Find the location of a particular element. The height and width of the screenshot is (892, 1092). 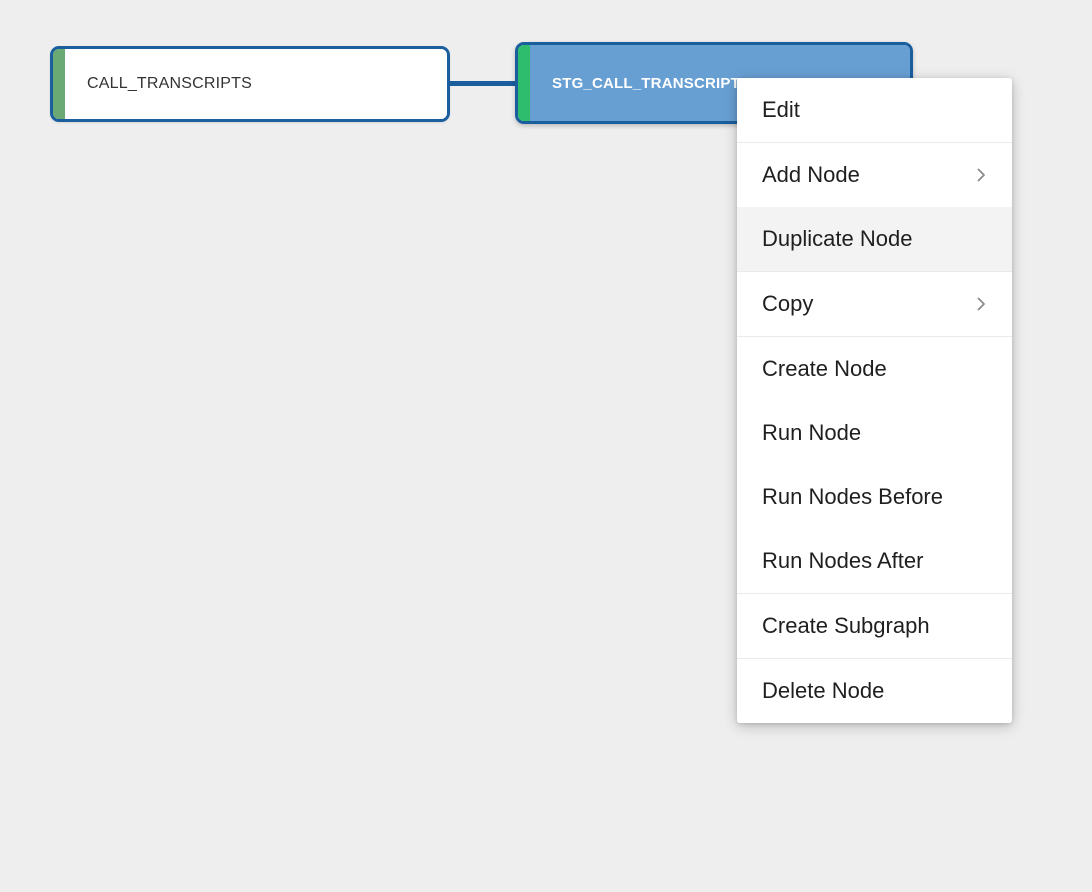

graph-node-call-transcripts: CALL_TRANSCRIPTS is located at coordinates (250, 84).